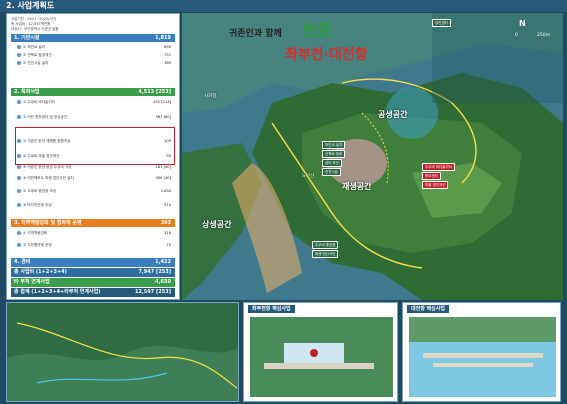 This screenshot has width=567, height=404. I want to click on item-label: ⑧ 마지막관광 조성, so click(37, 205).